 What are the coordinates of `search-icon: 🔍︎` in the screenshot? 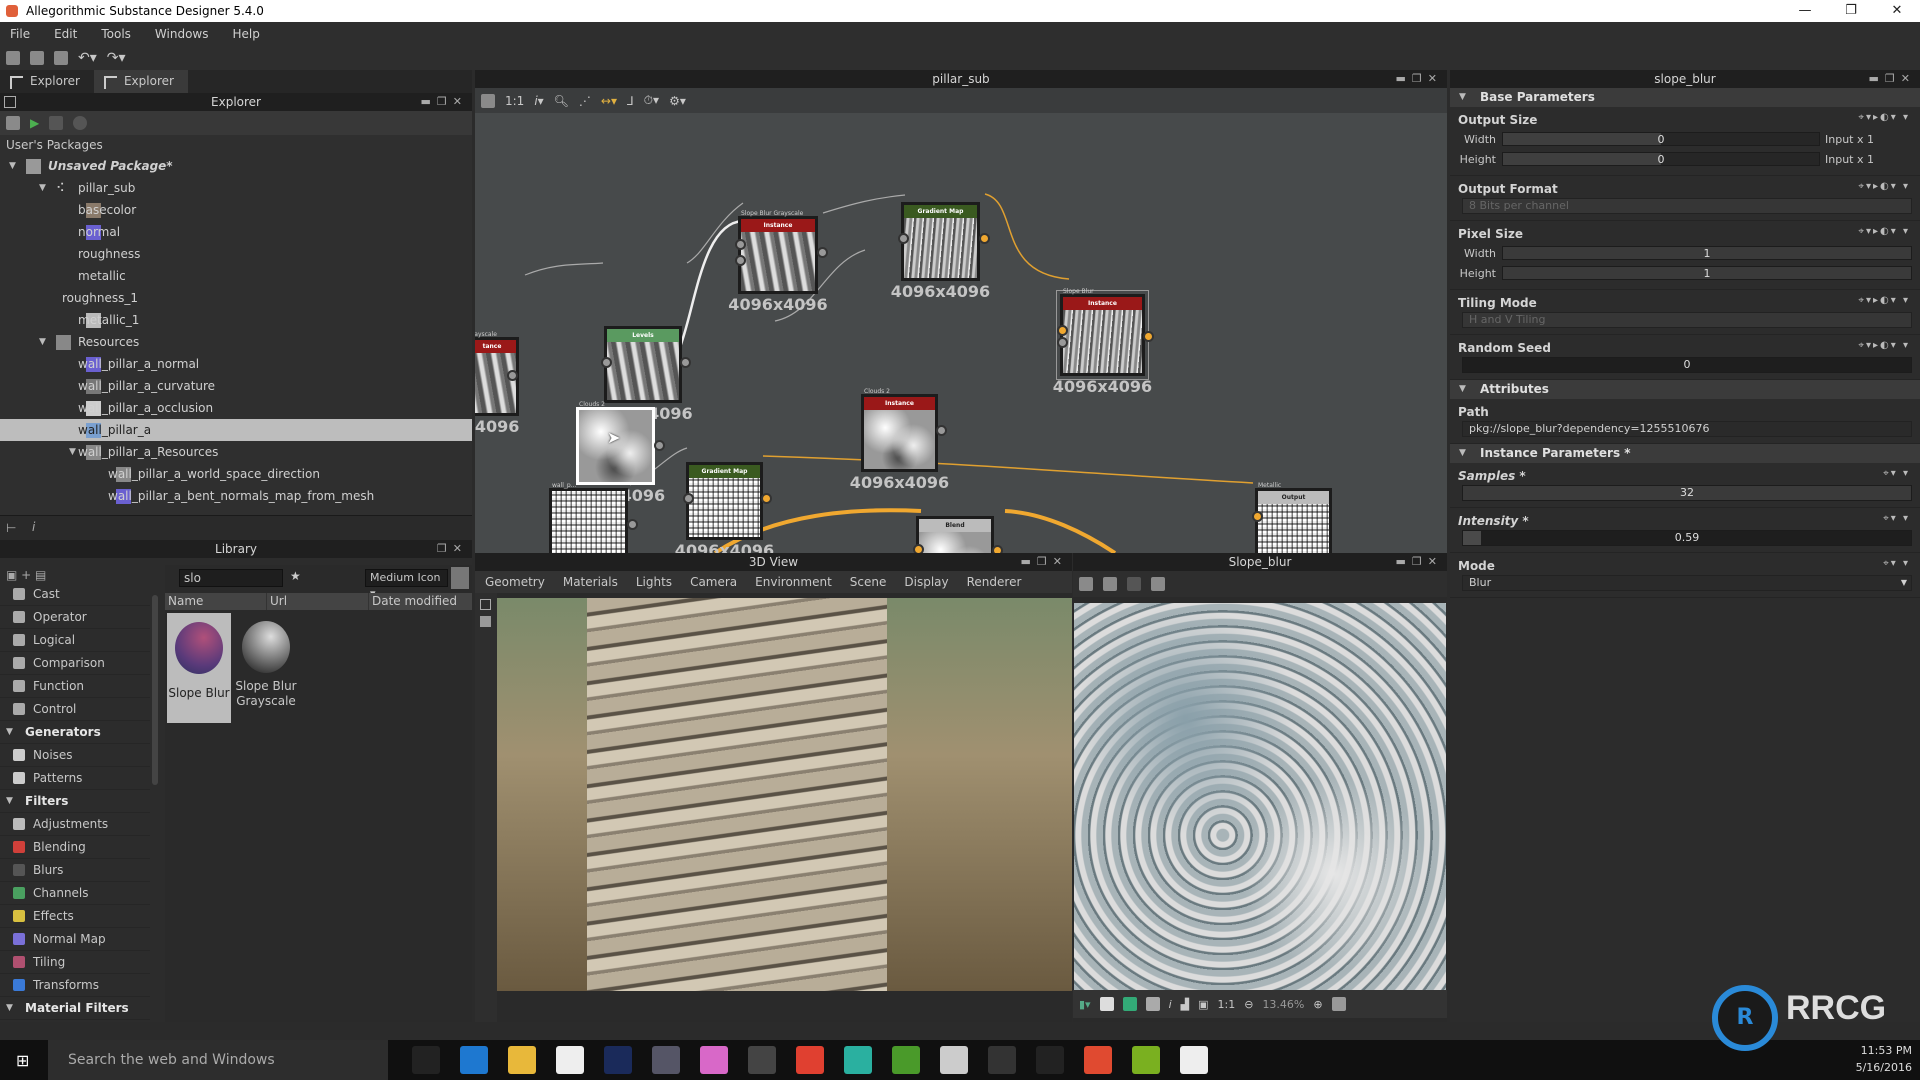 It's located at (561, 101).